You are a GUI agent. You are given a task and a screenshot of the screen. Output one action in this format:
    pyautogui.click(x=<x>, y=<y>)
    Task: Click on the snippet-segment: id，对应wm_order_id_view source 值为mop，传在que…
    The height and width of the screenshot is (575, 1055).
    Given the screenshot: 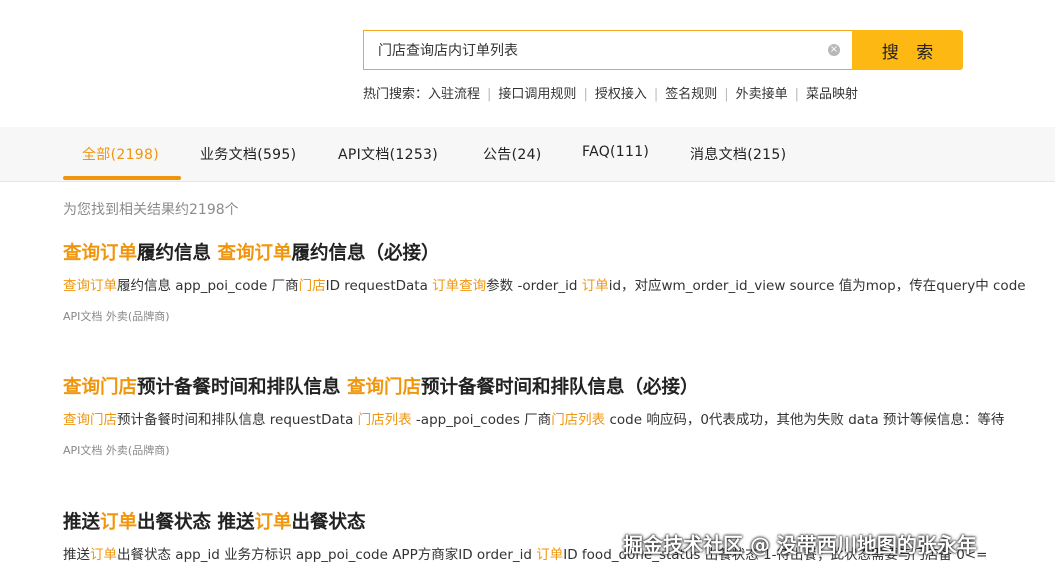 What is the action you would take?
    pyautogui.click(x=817, y=286)
    